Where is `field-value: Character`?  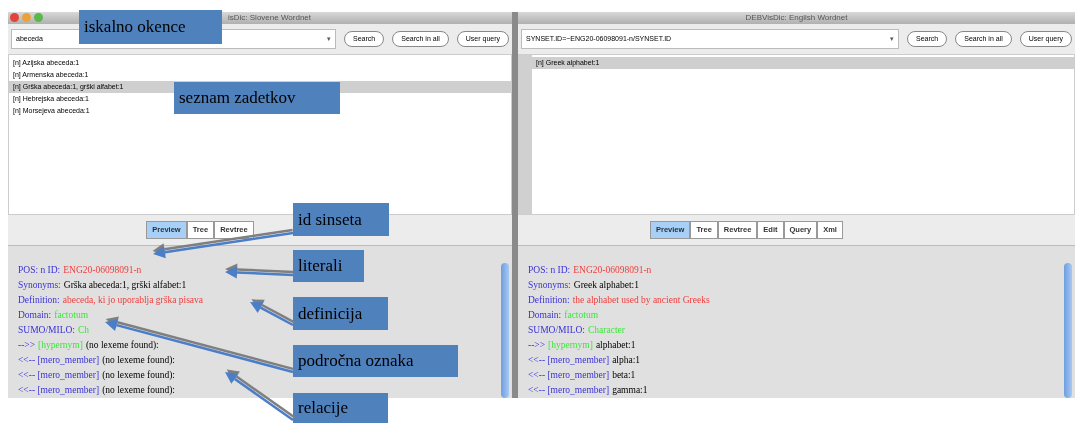
field-value: Character is located at coordinates (606, 330).